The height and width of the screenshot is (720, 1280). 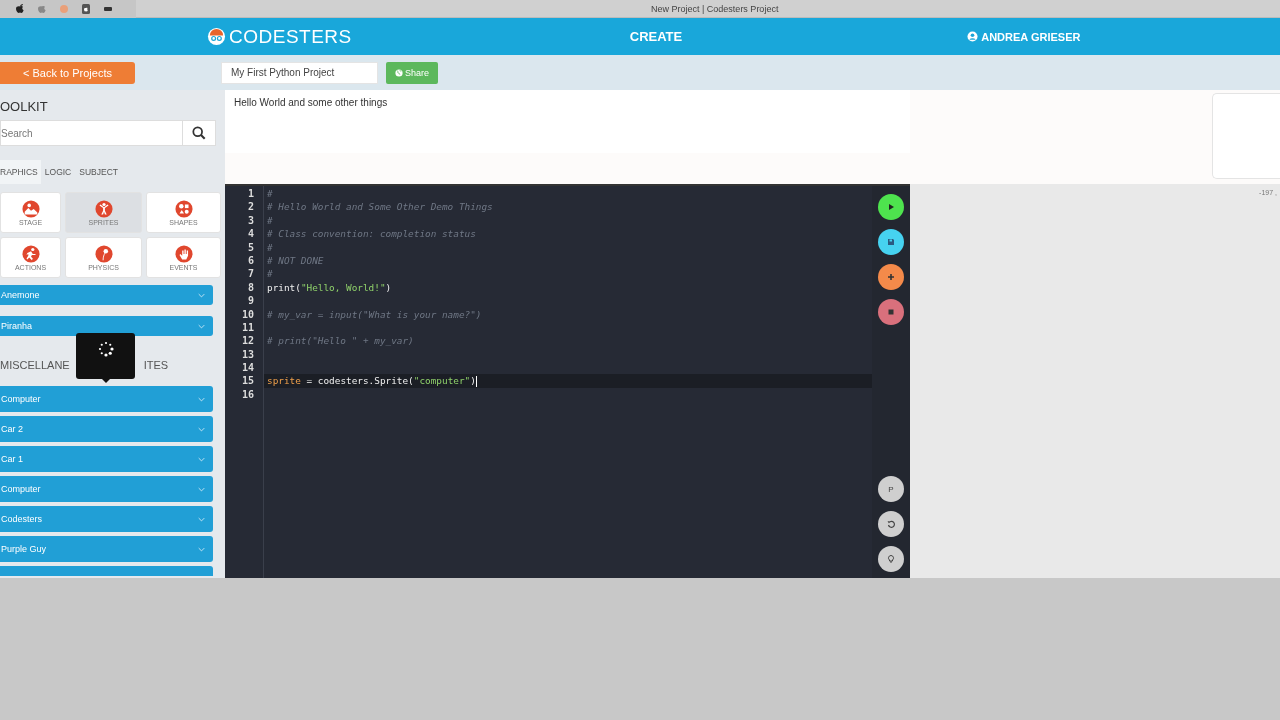 I want to click on user-name: ANDREA GRIESER, so click(x=1031, y=36).